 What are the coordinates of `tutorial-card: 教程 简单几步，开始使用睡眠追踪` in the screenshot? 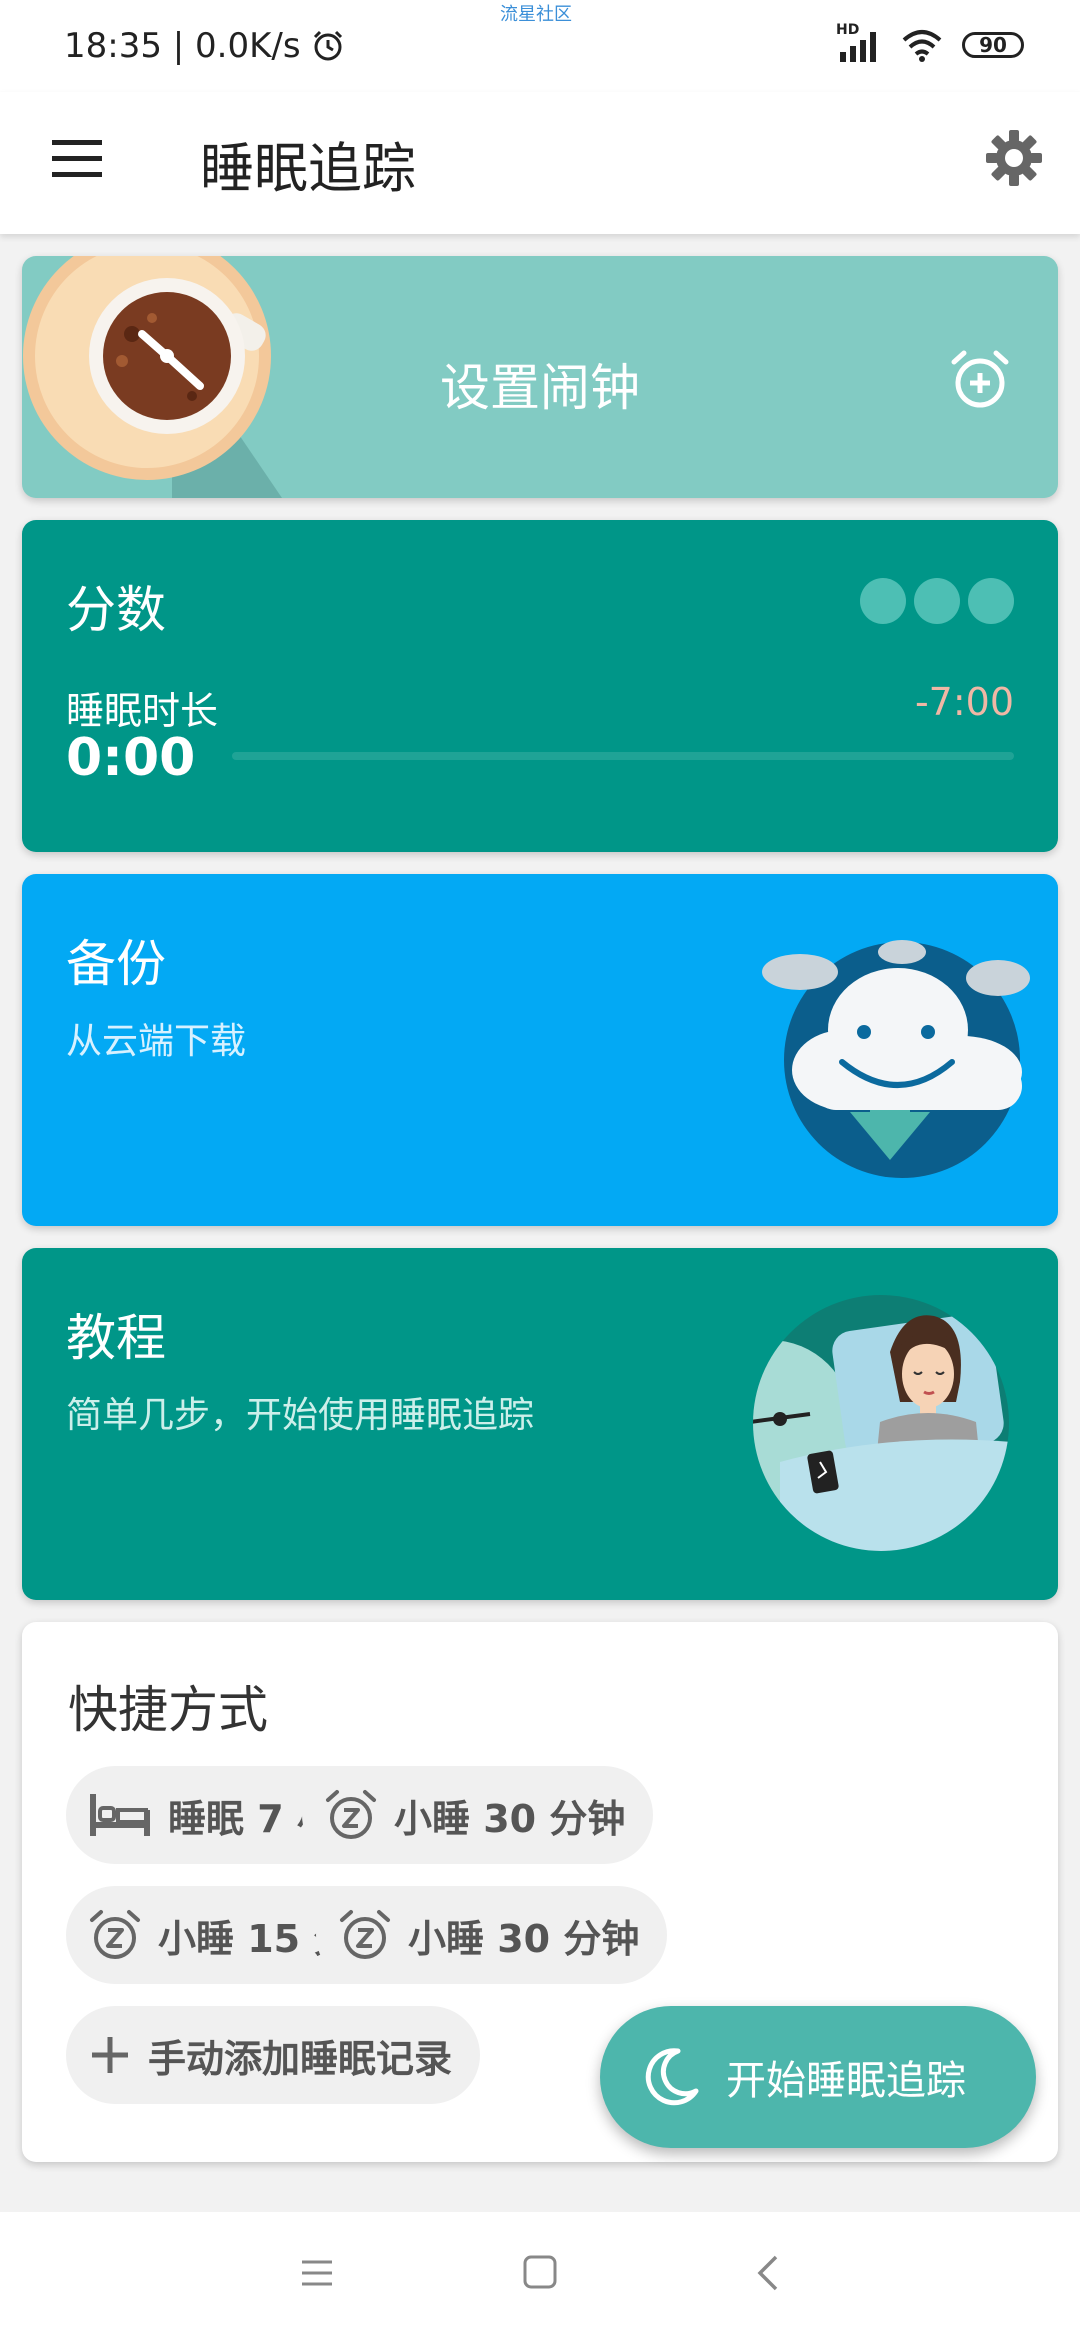 It's located at (540, 1424).